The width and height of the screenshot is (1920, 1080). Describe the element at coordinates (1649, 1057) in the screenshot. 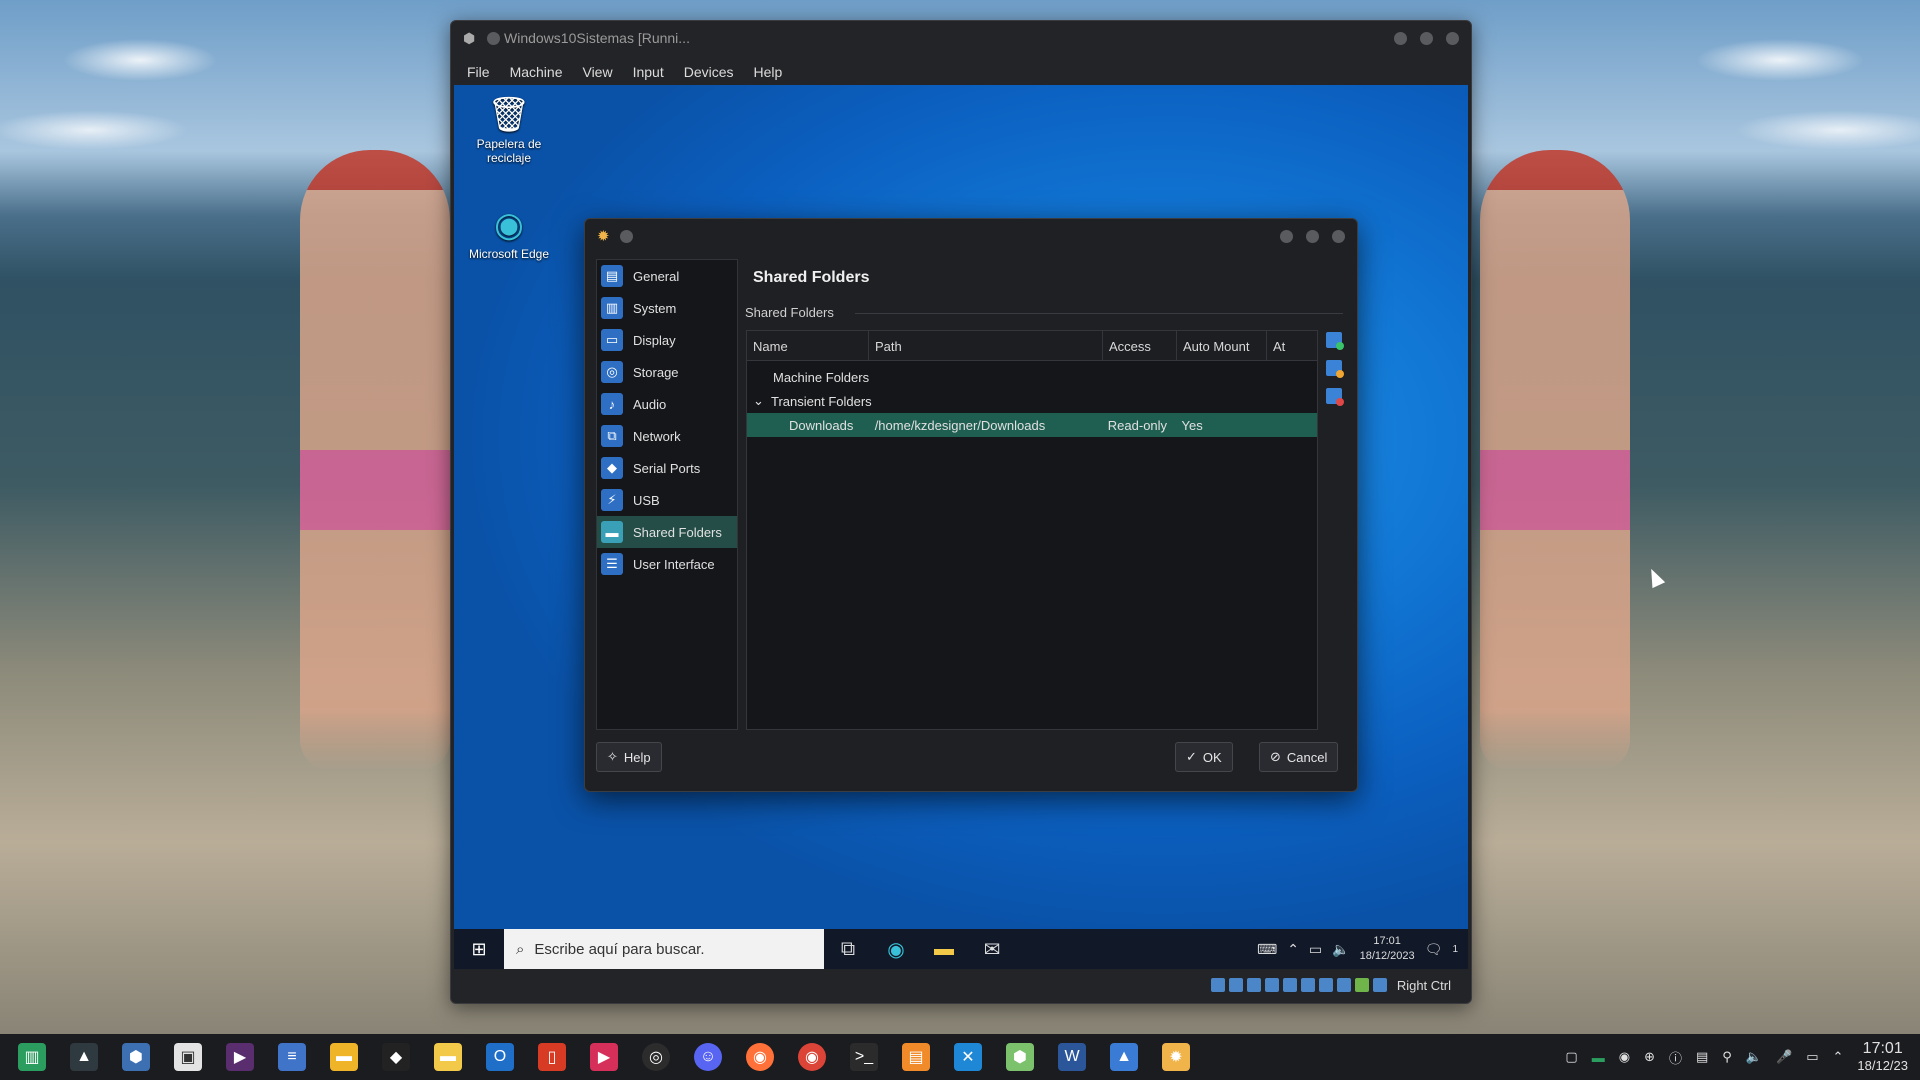

I see `update-icon: ⊕` at that location.